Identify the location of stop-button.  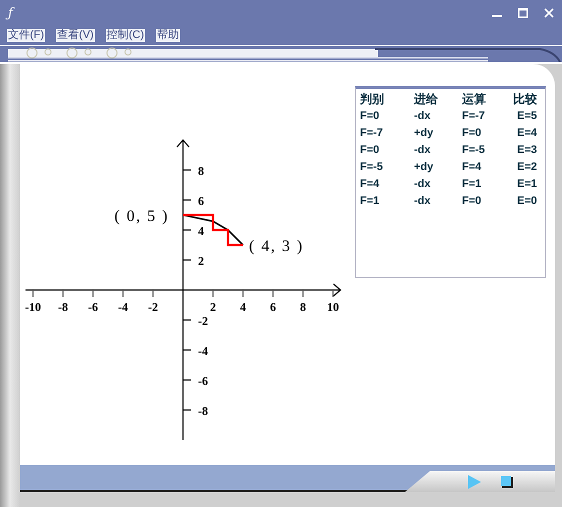
(507, 482).